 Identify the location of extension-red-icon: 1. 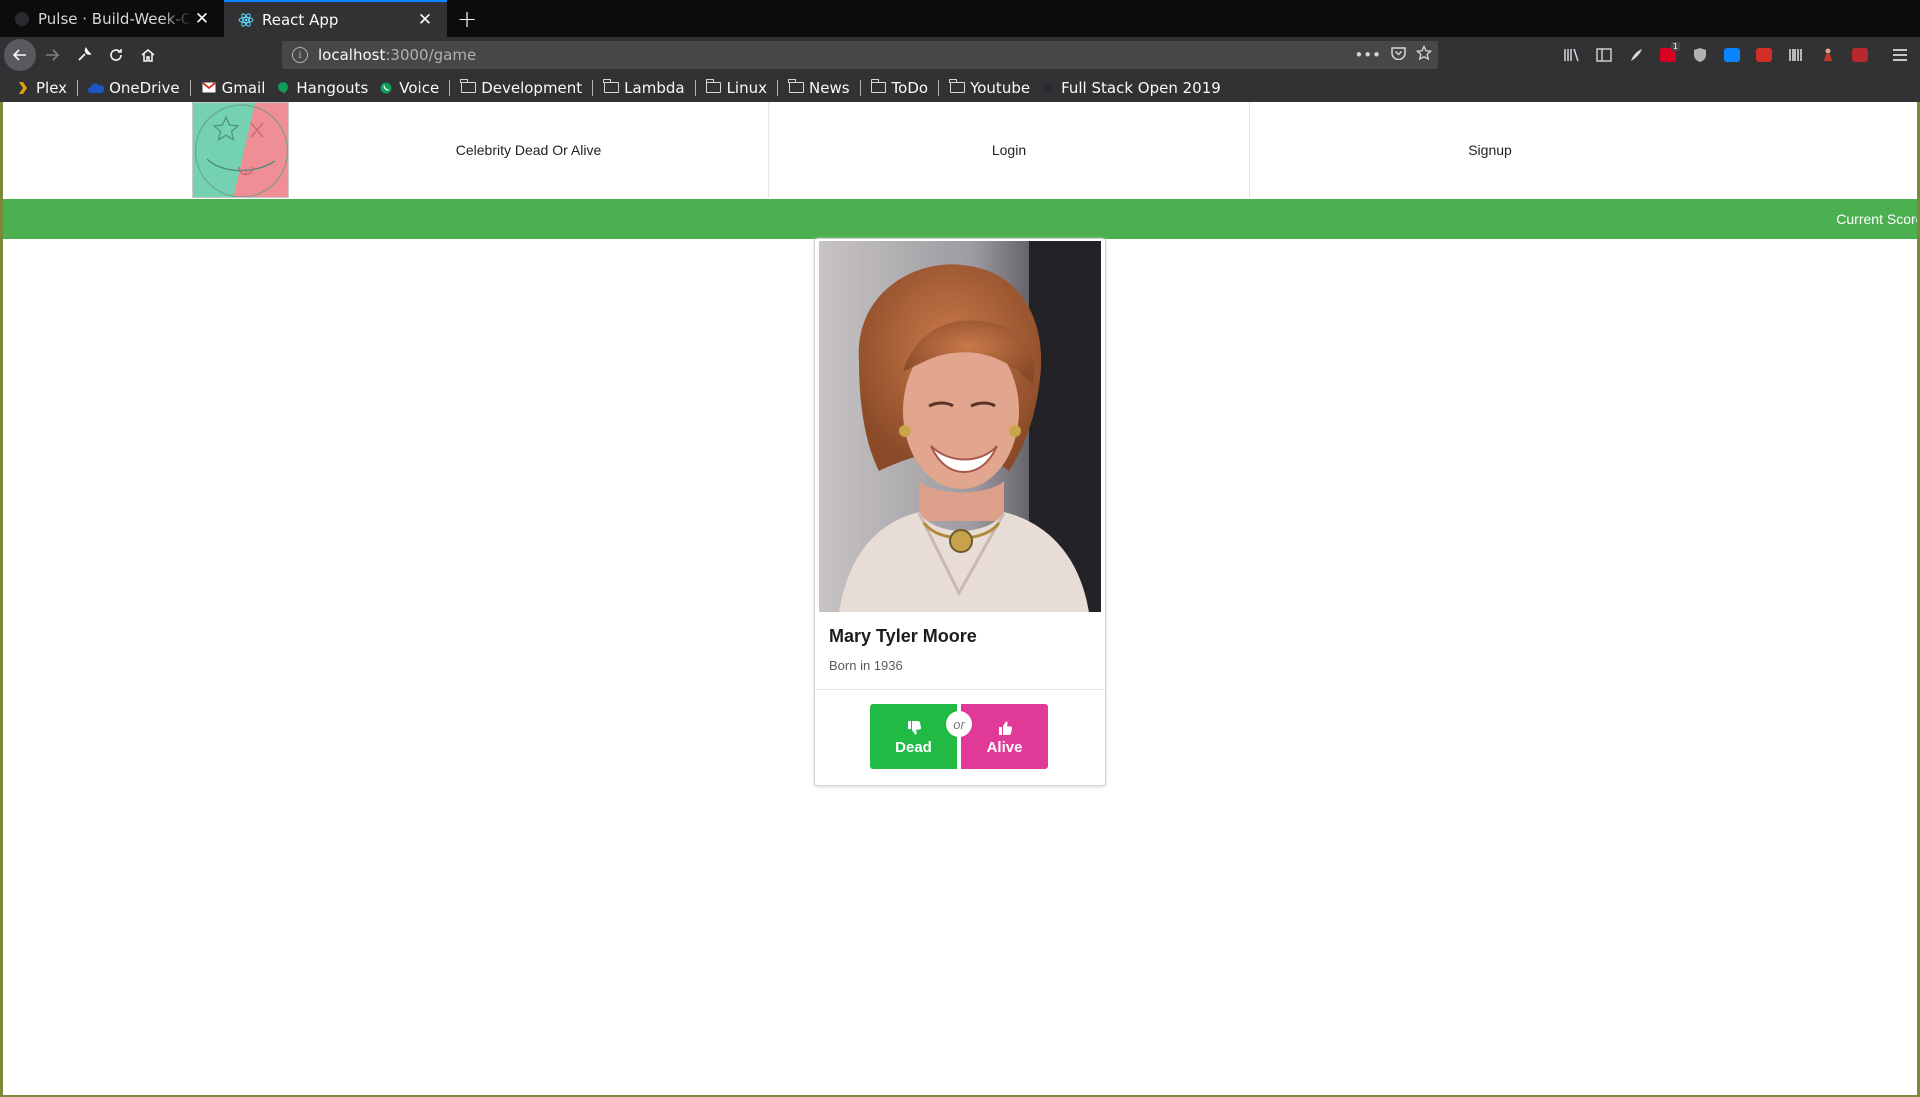
(1668, 55).